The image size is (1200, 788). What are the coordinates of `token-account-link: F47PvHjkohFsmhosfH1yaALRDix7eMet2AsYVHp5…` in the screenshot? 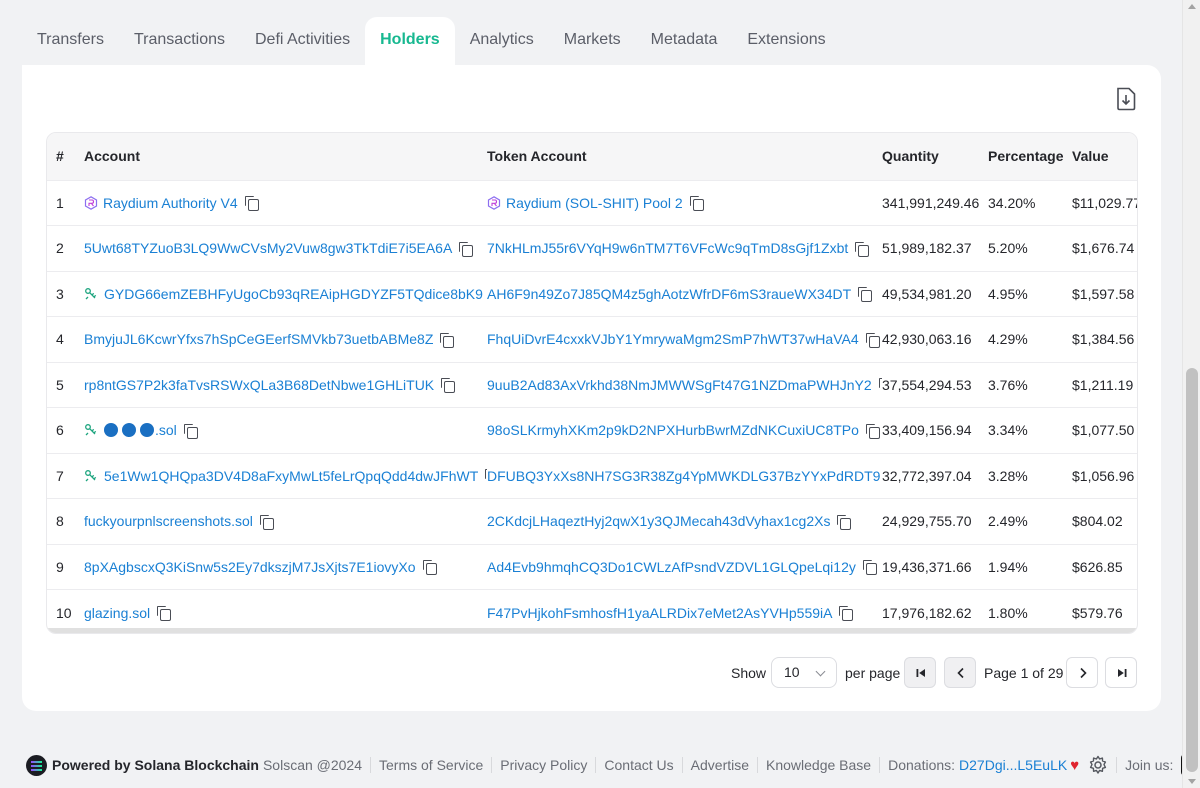 It's located at (659, 613).